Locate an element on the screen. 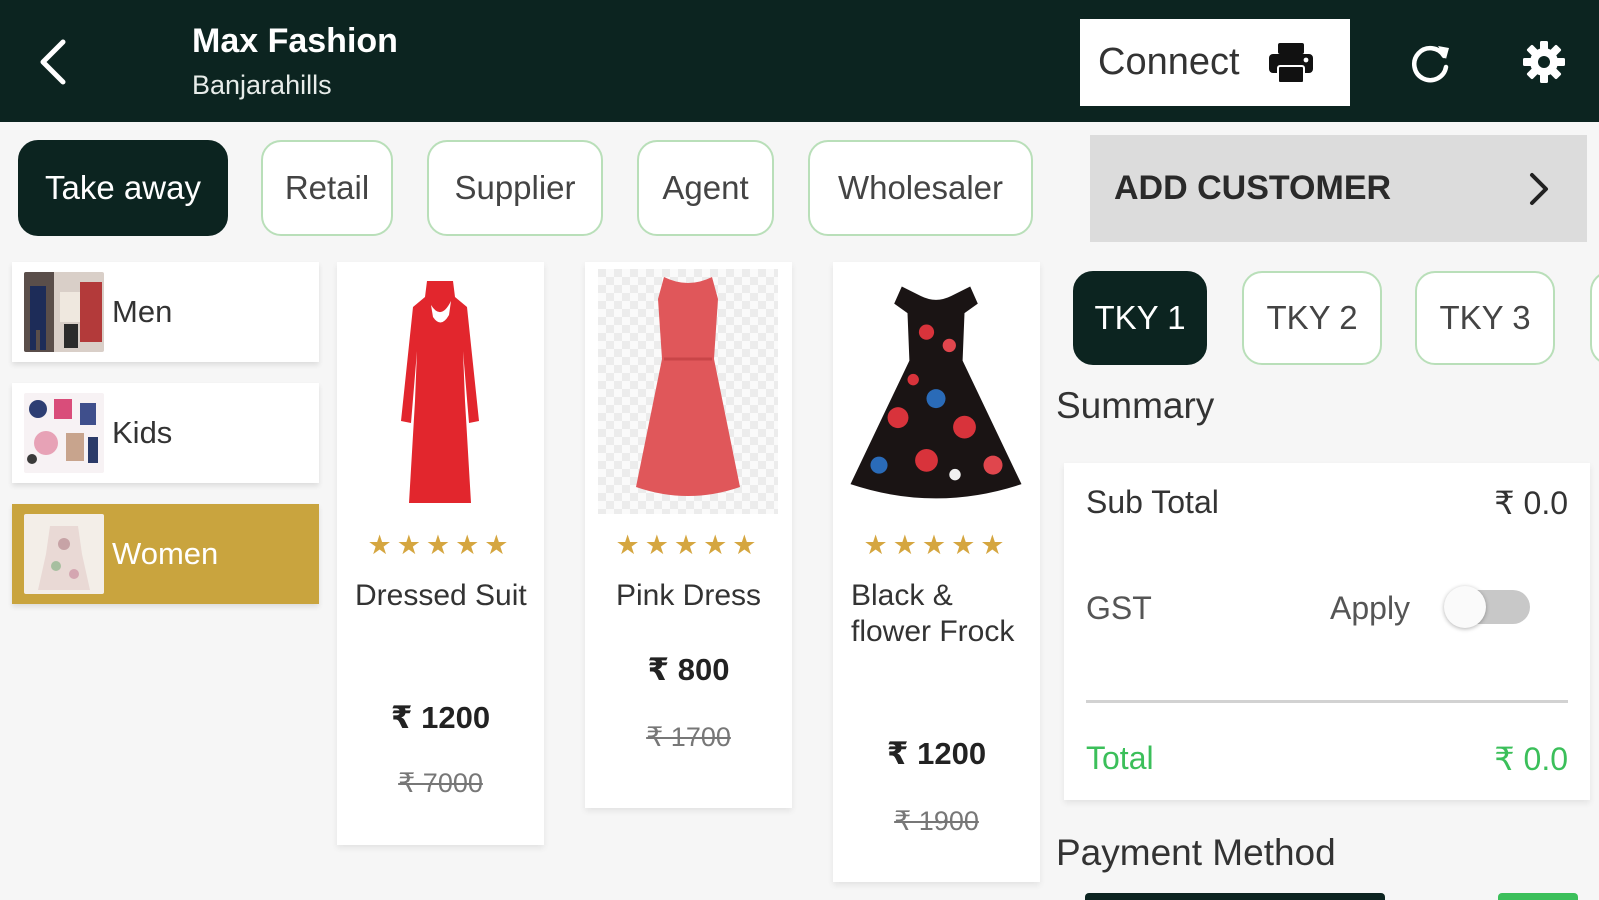 The height and width of the screenshot is (900, 1599). product-image-pink-dress is located at coordinates (688, 391).